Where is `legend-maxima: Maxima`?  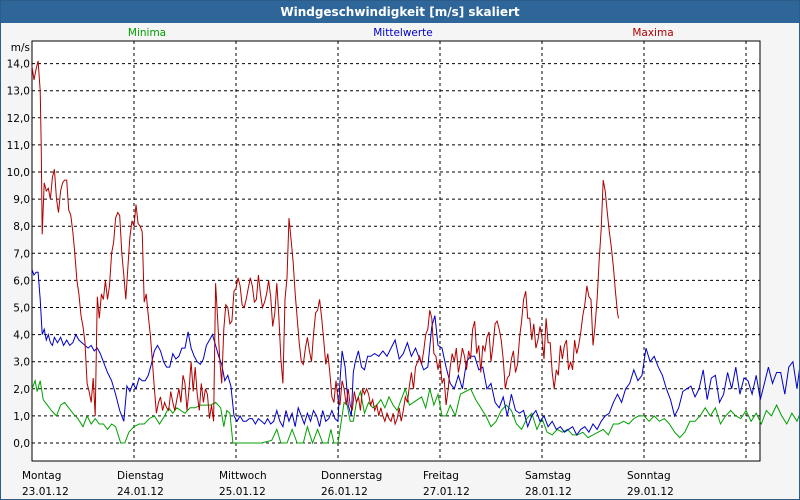
legend-maxima: Maxima is located at coordinates (652, 33).